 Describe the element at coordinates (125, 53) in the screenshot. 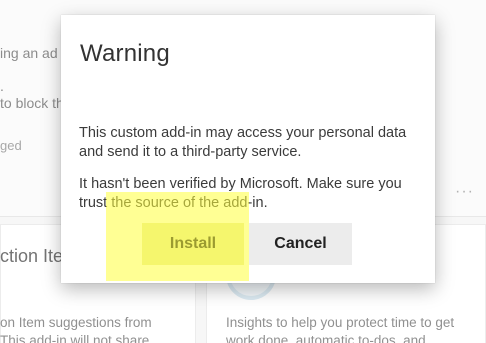

I see `dialog-title: Warning` at that location.